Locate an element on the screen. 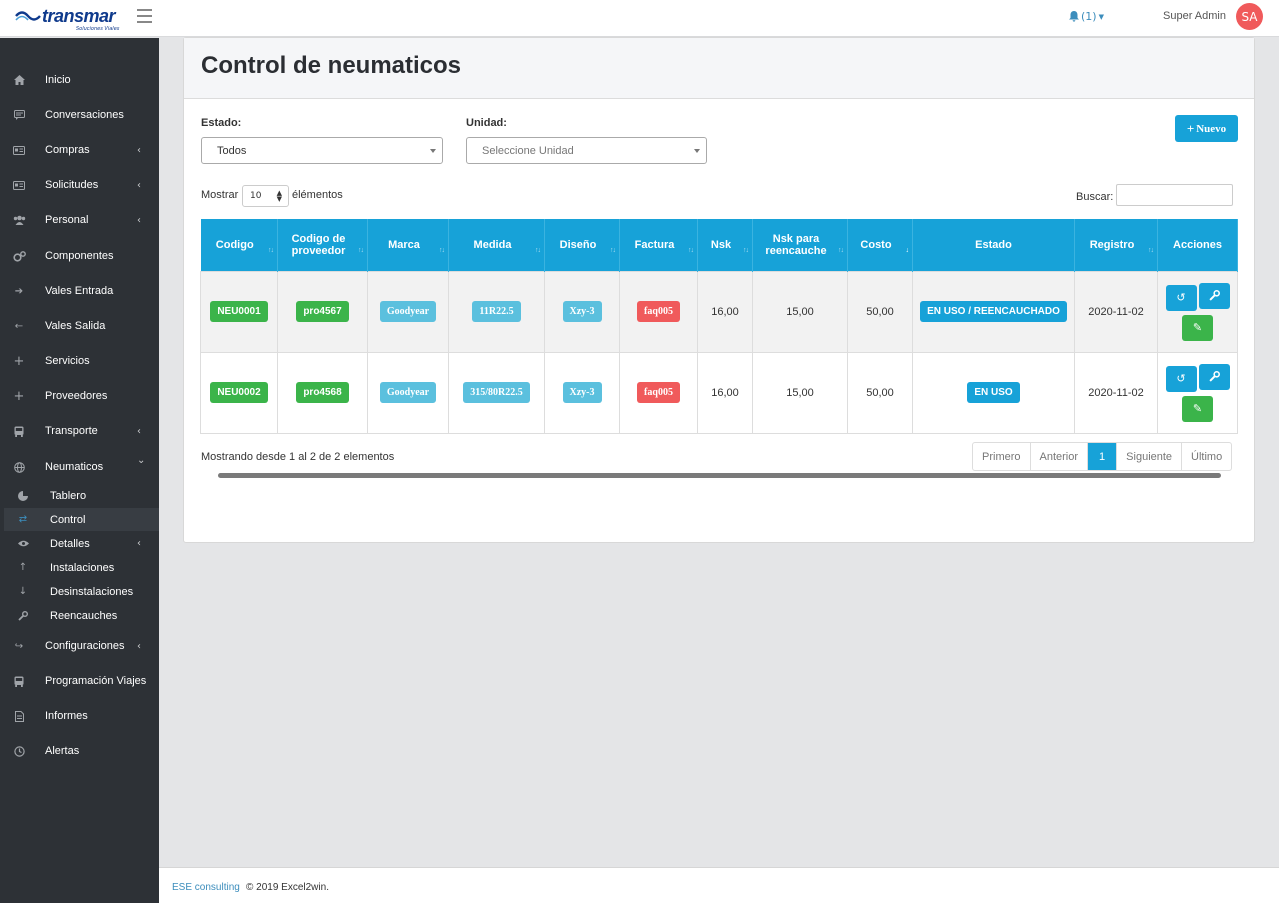  horizontal-scrollbar is located at coordinates (719, 475).